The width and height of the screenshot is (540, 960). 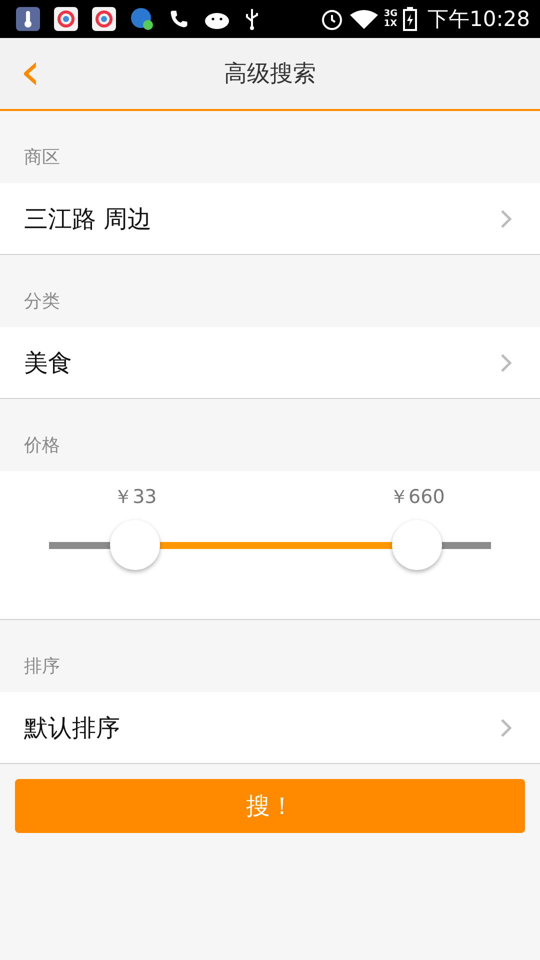 What do you see at coordinates (28, 19) in the screenshot?
I see `thermometer-icon` at bounding box center [28, 19].